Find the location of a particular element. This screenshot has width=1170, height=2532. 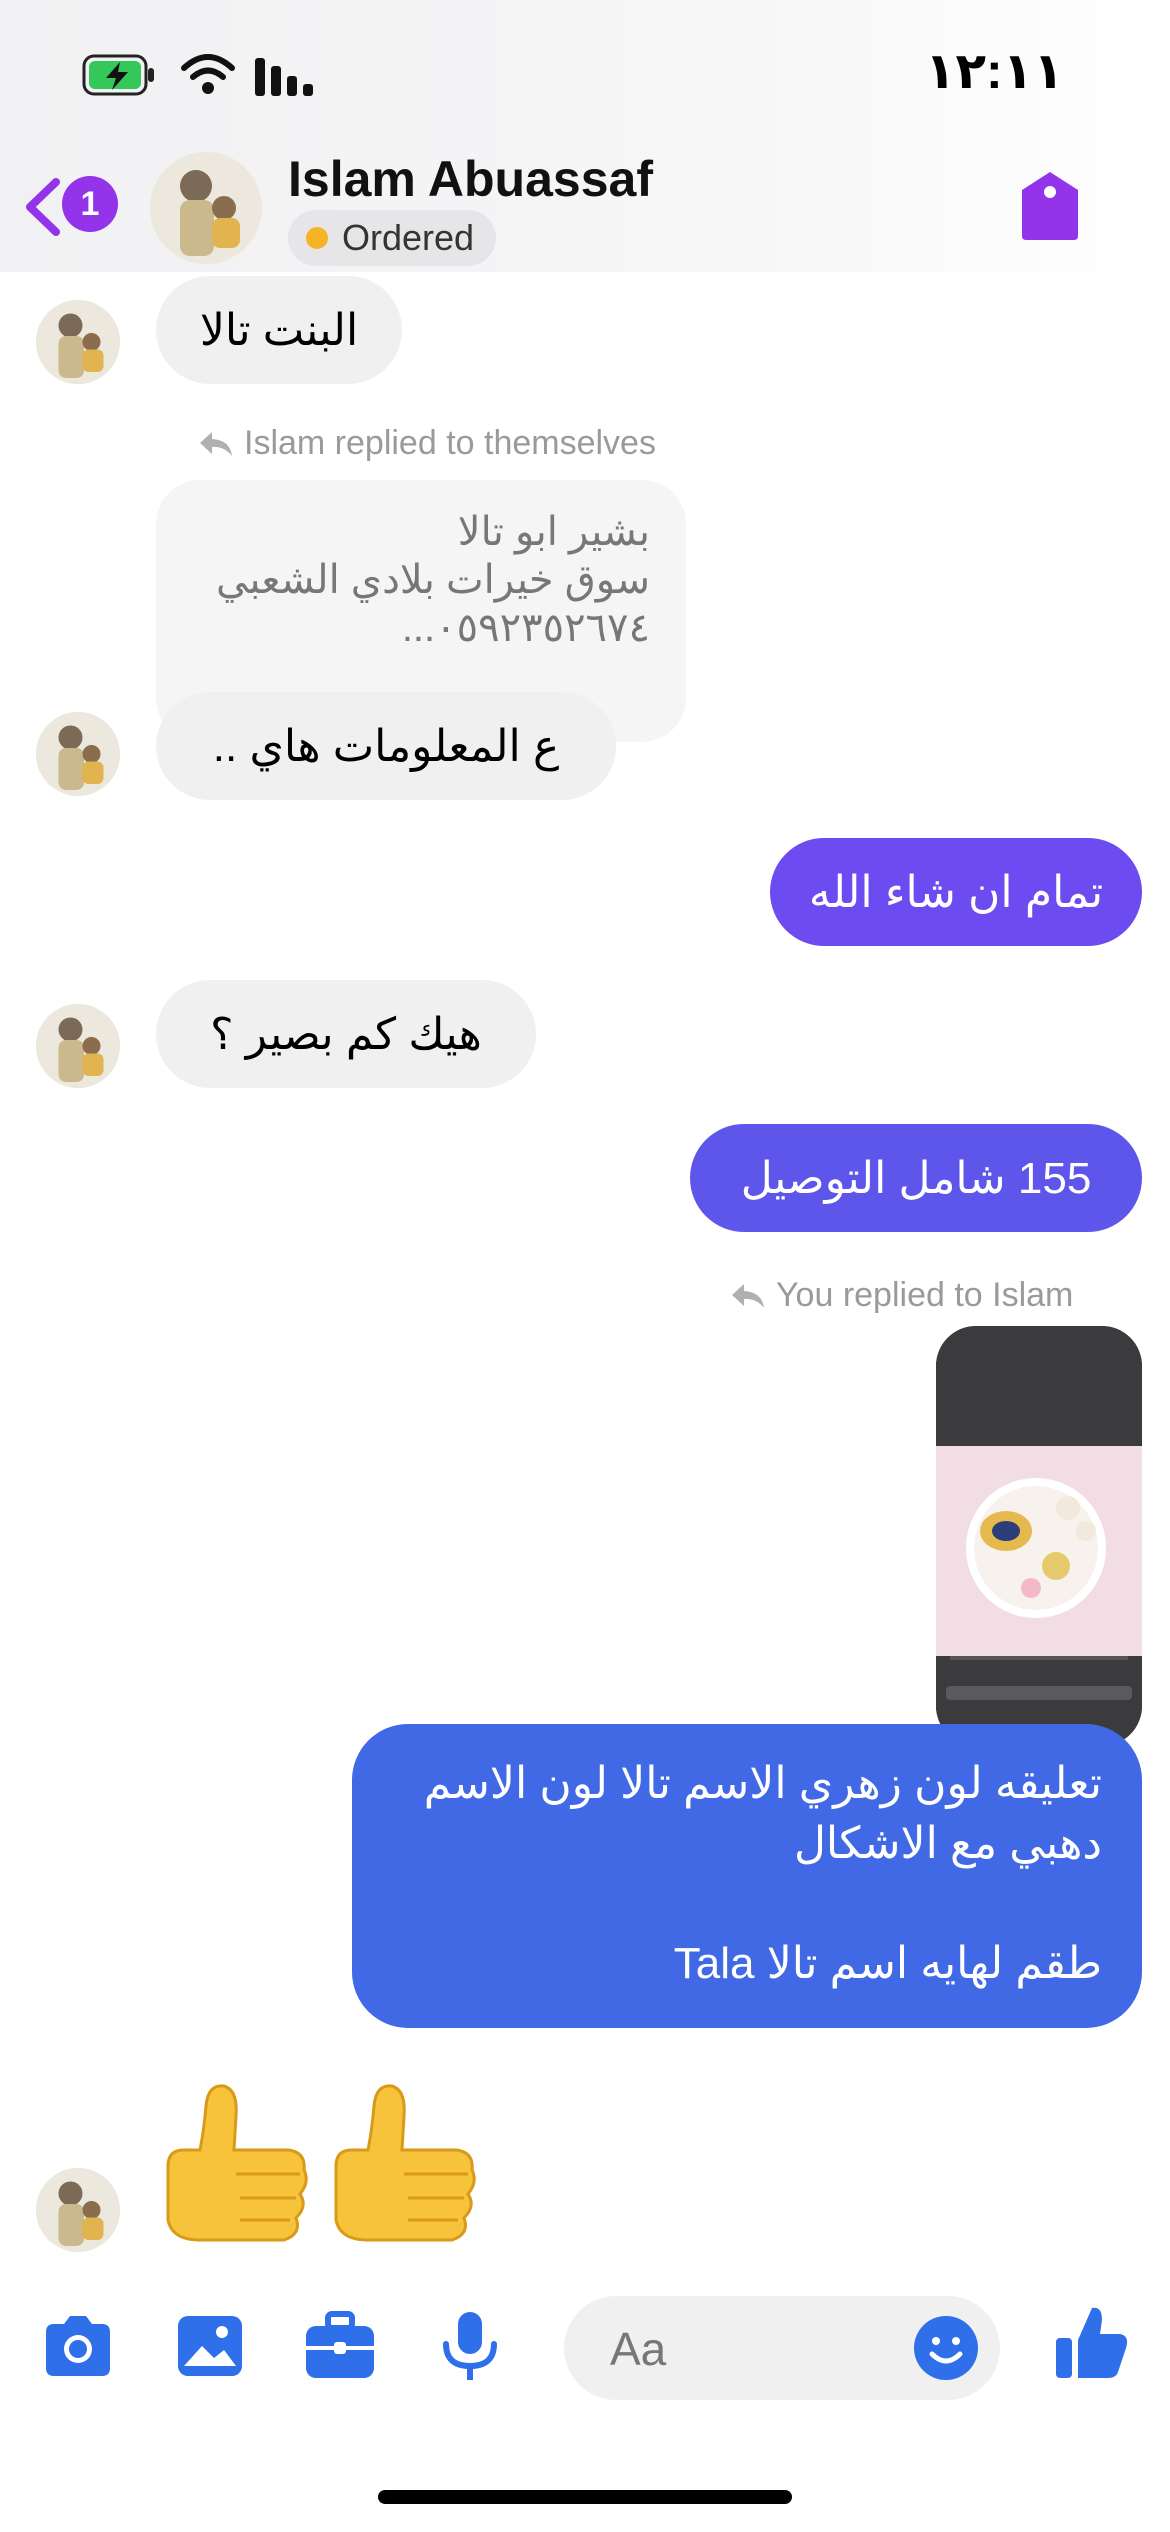

reply-indicator-text: You replied to Islam is located at coordinates (925, 1295).